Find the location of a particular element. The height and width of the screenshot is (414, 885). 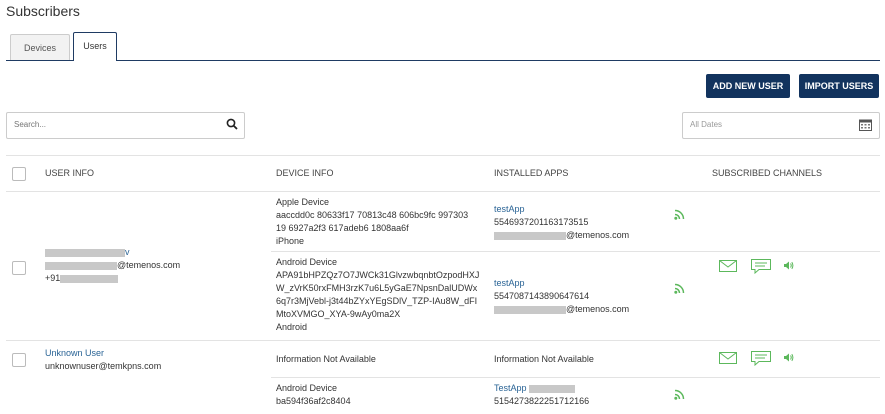

user-email: unknownuser@temkpns.com is located at coordinates (103, 366).